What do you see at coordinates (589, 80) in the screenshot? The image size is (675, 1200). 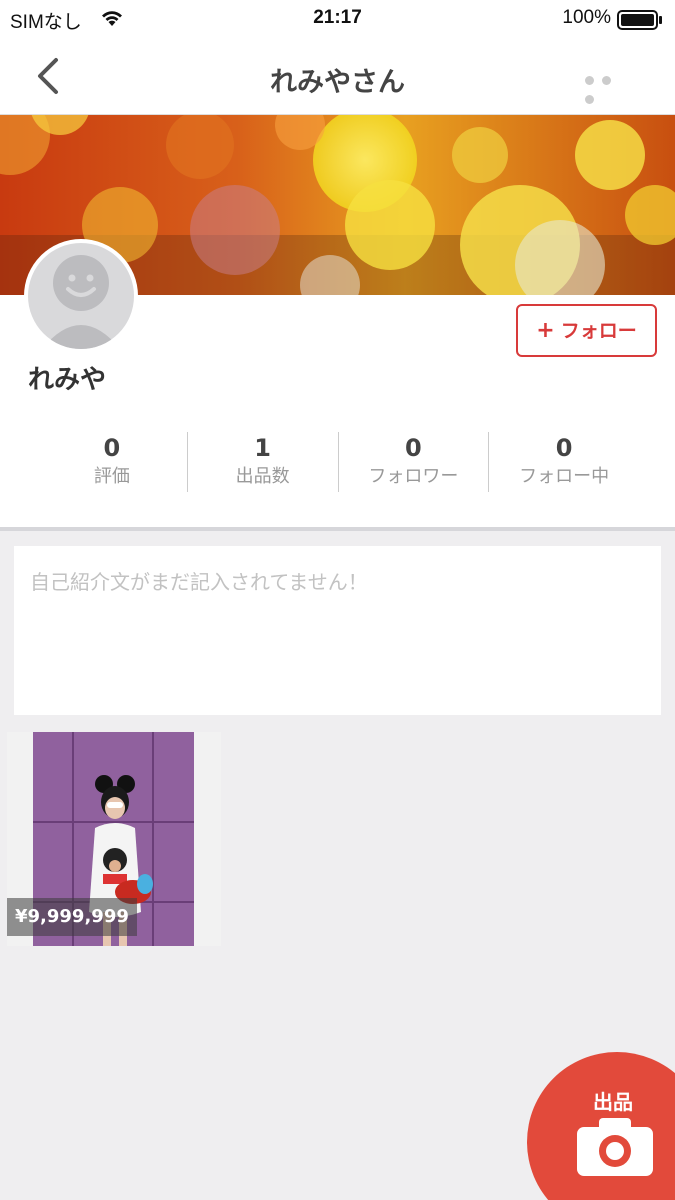 I see `more-horizontal-icon` at bounding box center [589, 80].